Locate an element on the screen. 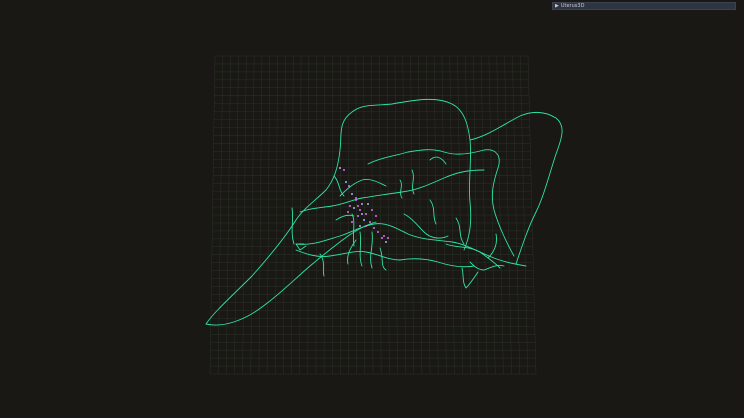 The width and height of the screenshot is (744, 418). gui-folder-header: ▶ Uterus3D is located at coordinates (644, 6).